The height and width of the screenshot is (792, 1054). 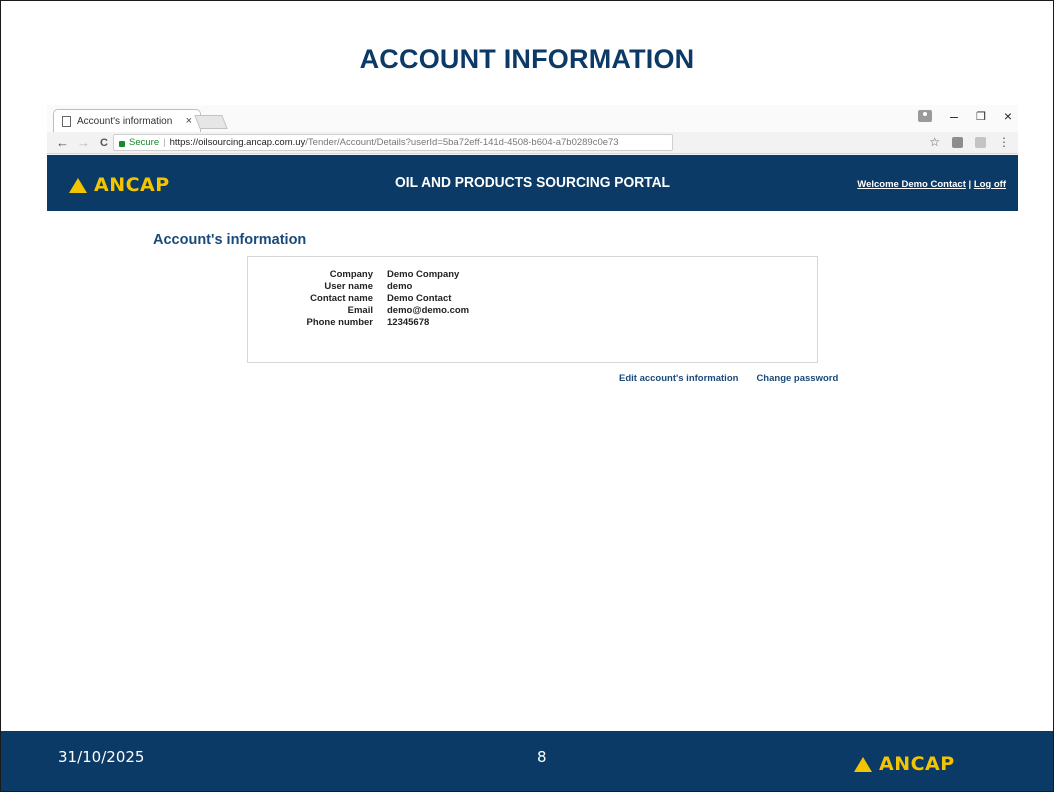 I want to click on restore-icon: ❐, so click(x=981, y=116).